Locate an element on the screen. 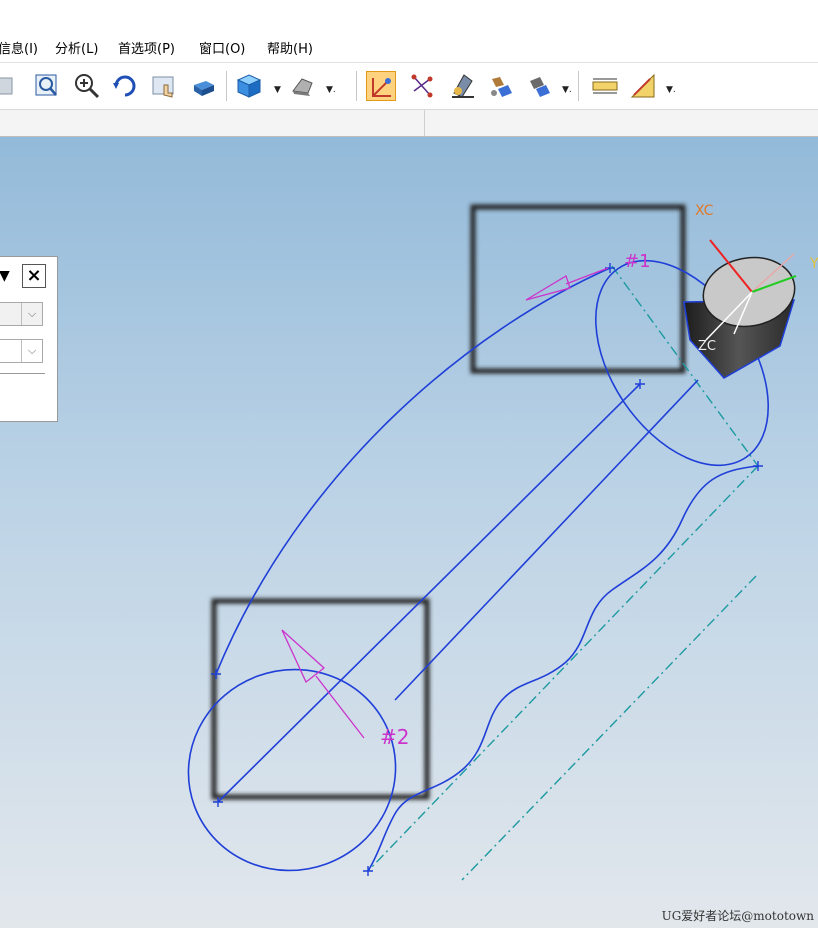 The image size is (818, 928). dialog-divider is located at coordinates (22, 373).